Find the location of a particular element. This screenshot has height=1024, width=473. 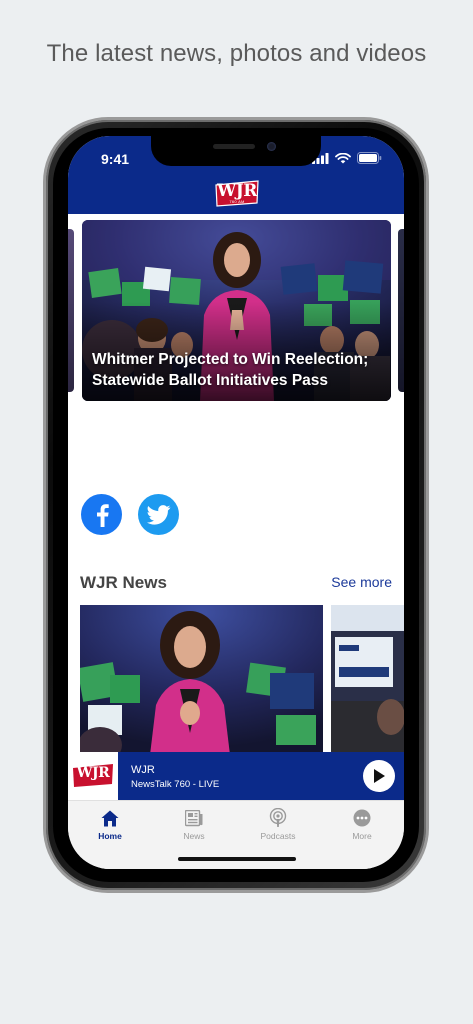

news-icon is located at coordinates (194, 817).